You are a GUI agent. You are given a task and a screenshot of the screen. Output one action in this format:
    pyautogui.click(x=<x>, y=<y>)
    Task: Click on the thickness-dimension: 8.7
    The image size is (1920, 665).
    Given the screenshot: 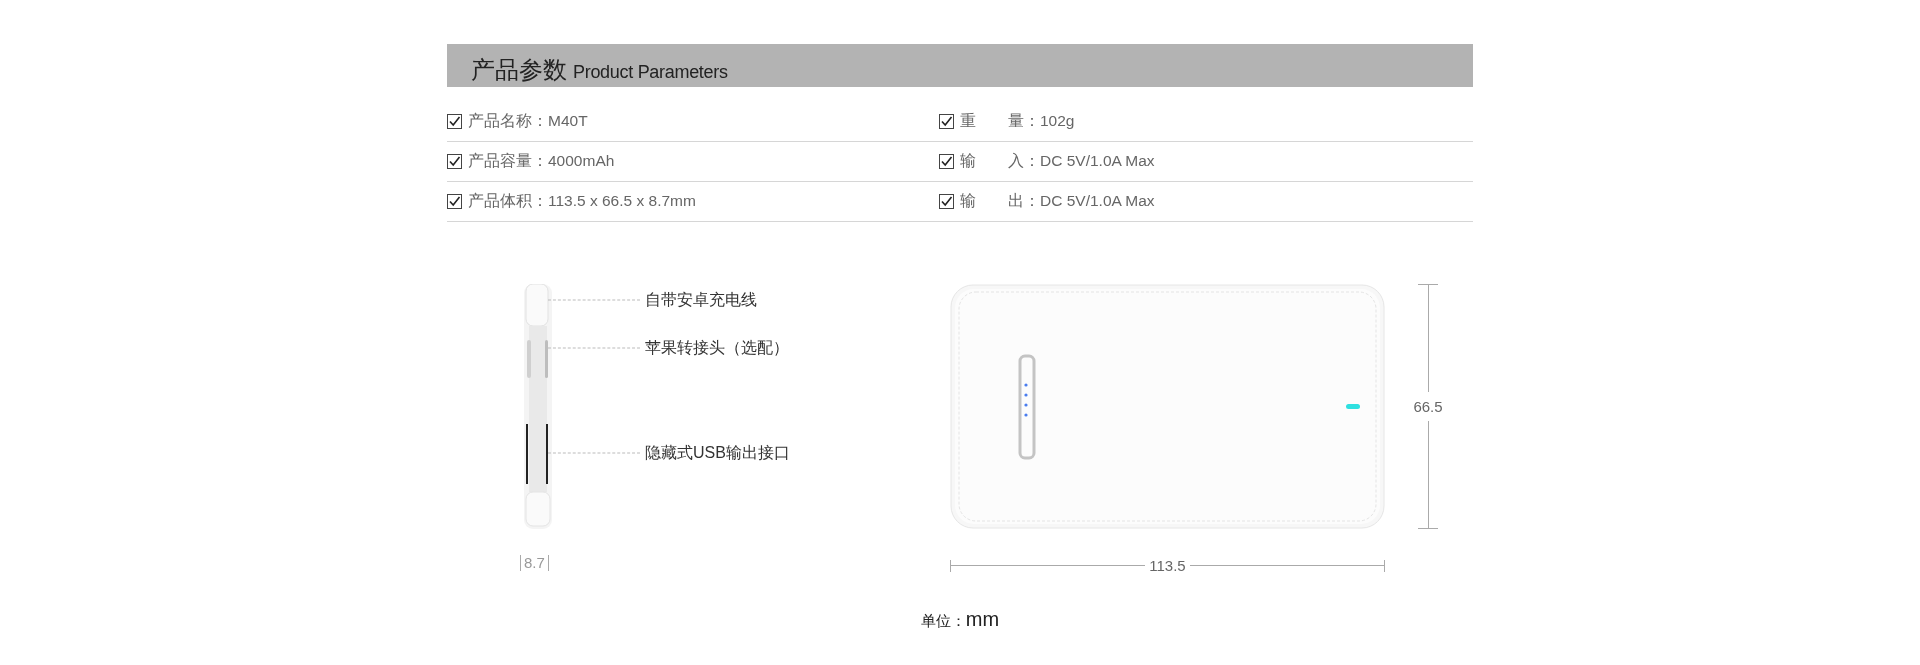 What is the action you would take?
    pyautogui.click(x=534, y=563)
    